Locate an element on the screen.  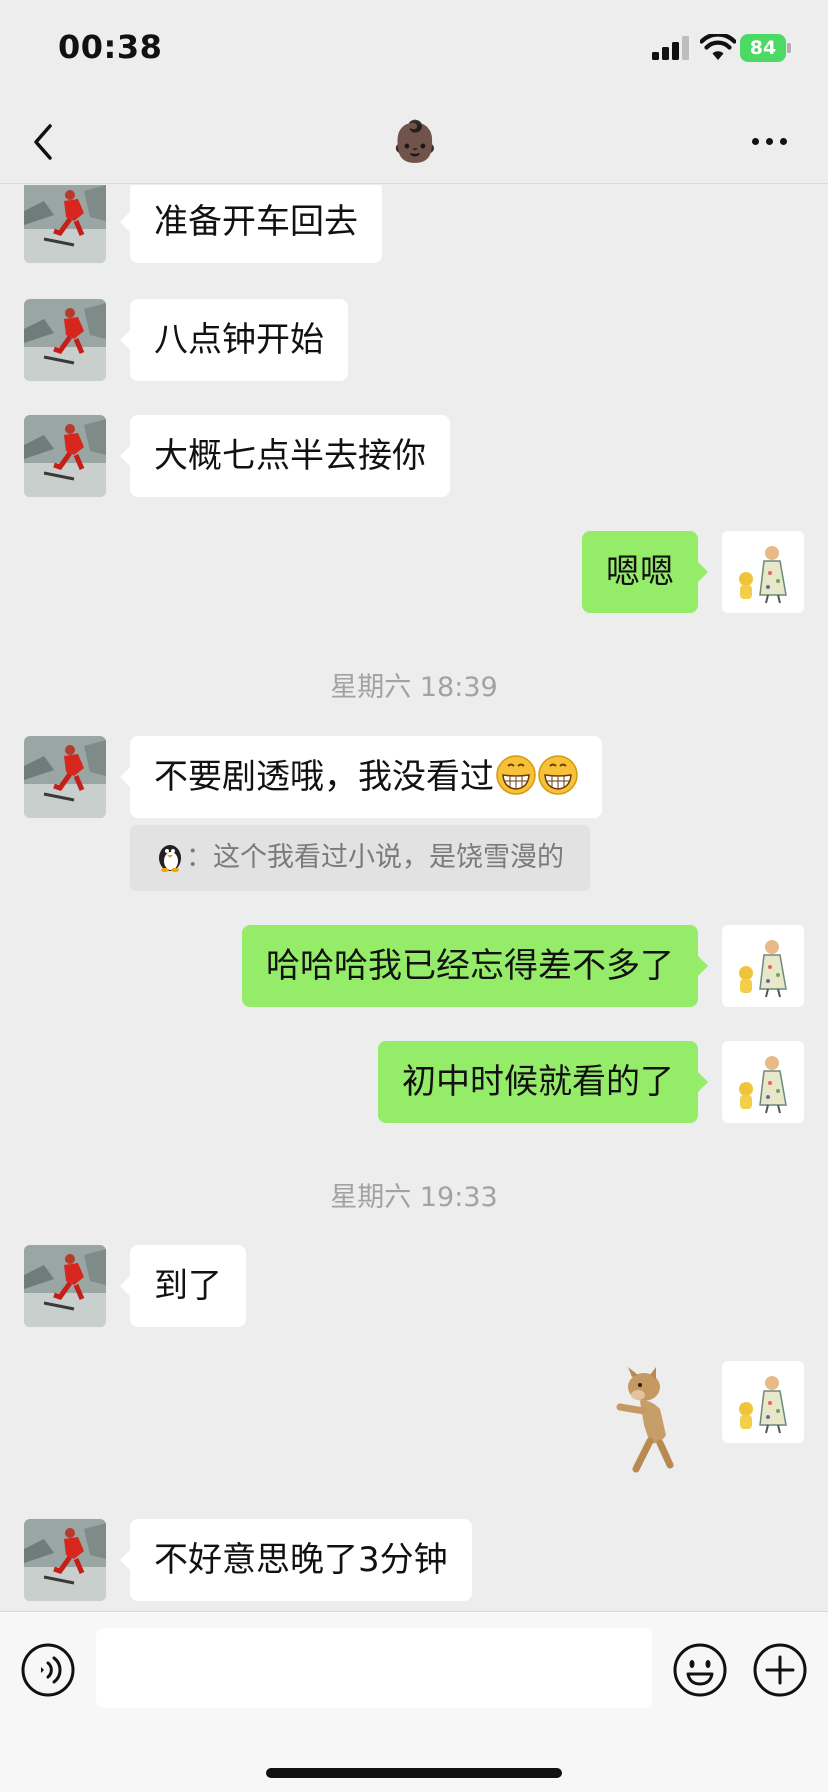
message-text: 不要剧透哦，我没看过 is located at coordinates (324, 777).